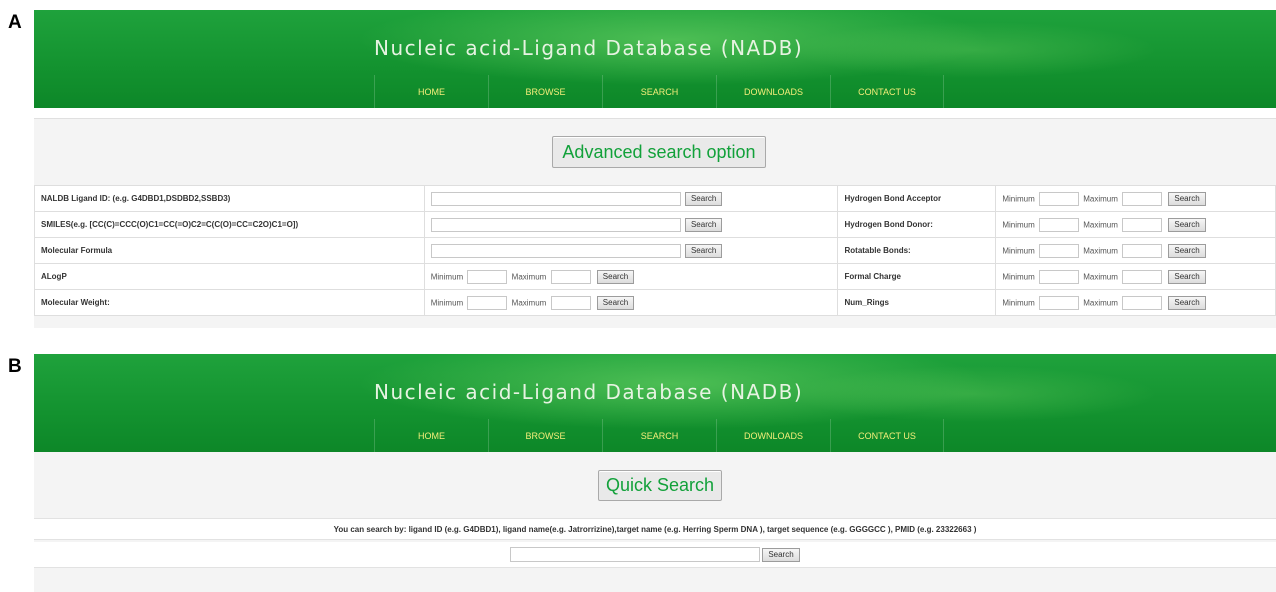 Image resolution: width=1276 pixels, height=592 pixels. What do you see at coordinates (917, 250) in the screenshot?
I see `field-label-rotatable-bonds: Rotatable Bonds:` at bounding box center [917, 250].